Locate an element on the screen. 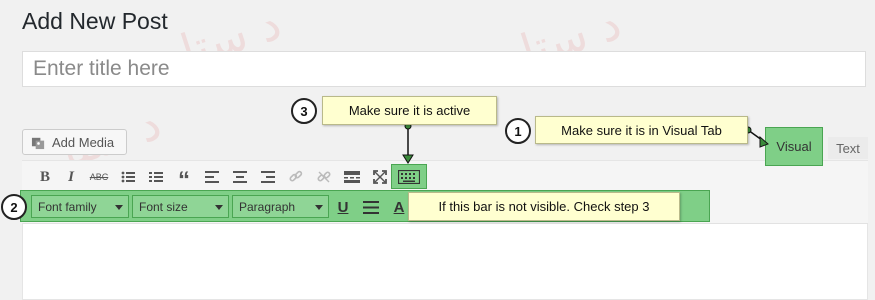  more-icon is located at coordinates (352, 177).